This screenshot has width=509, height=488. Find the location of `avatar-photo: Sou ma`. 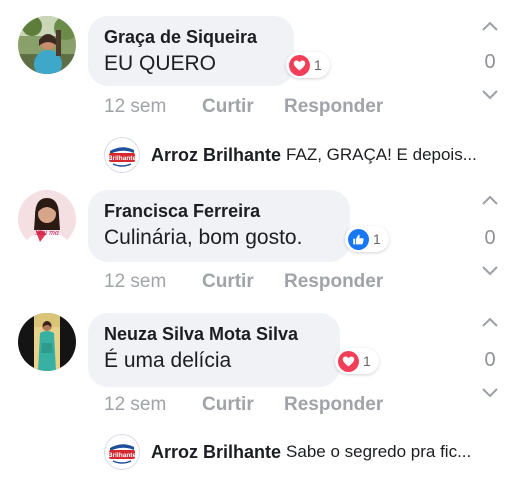

avatar-photo: Sou ma is located at coordinates (47, 219).